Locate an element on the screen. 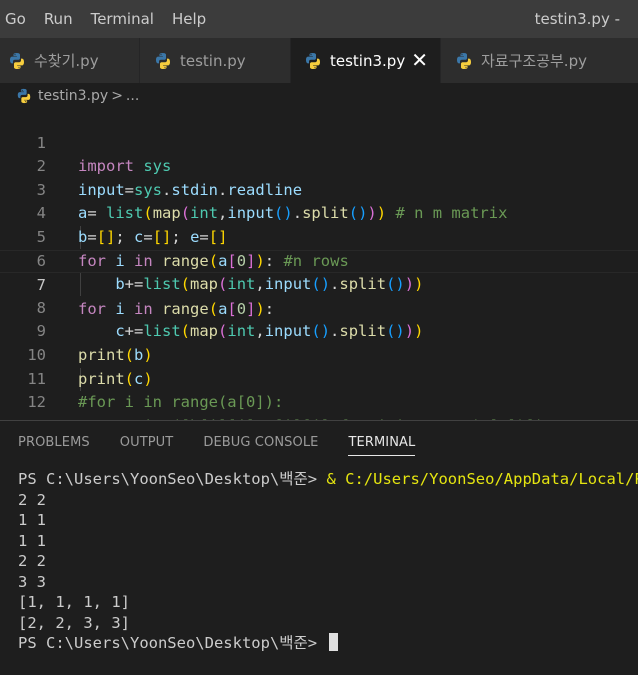 This screenshot has height=675, width=638. code-line: 1 import sys is located at coordinates (319, 142).